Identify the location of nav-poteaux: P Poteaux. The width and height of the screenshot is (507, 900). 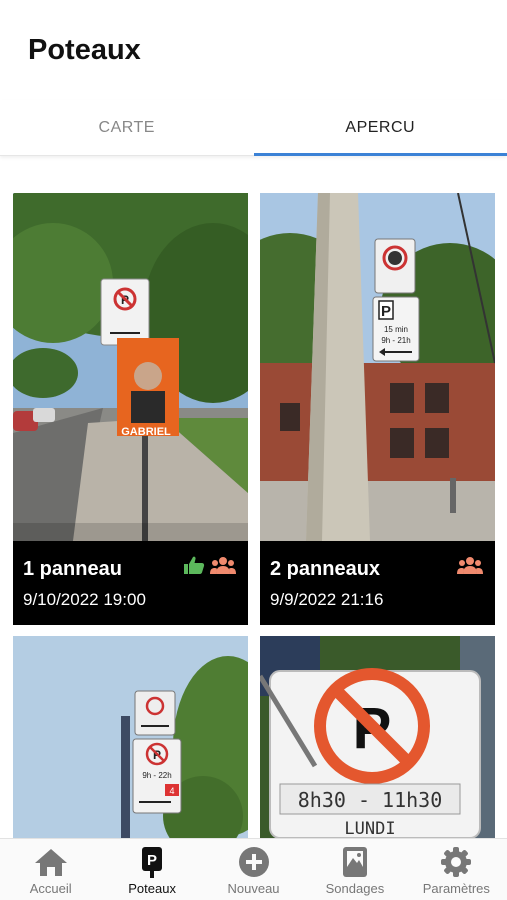
(151, 869).